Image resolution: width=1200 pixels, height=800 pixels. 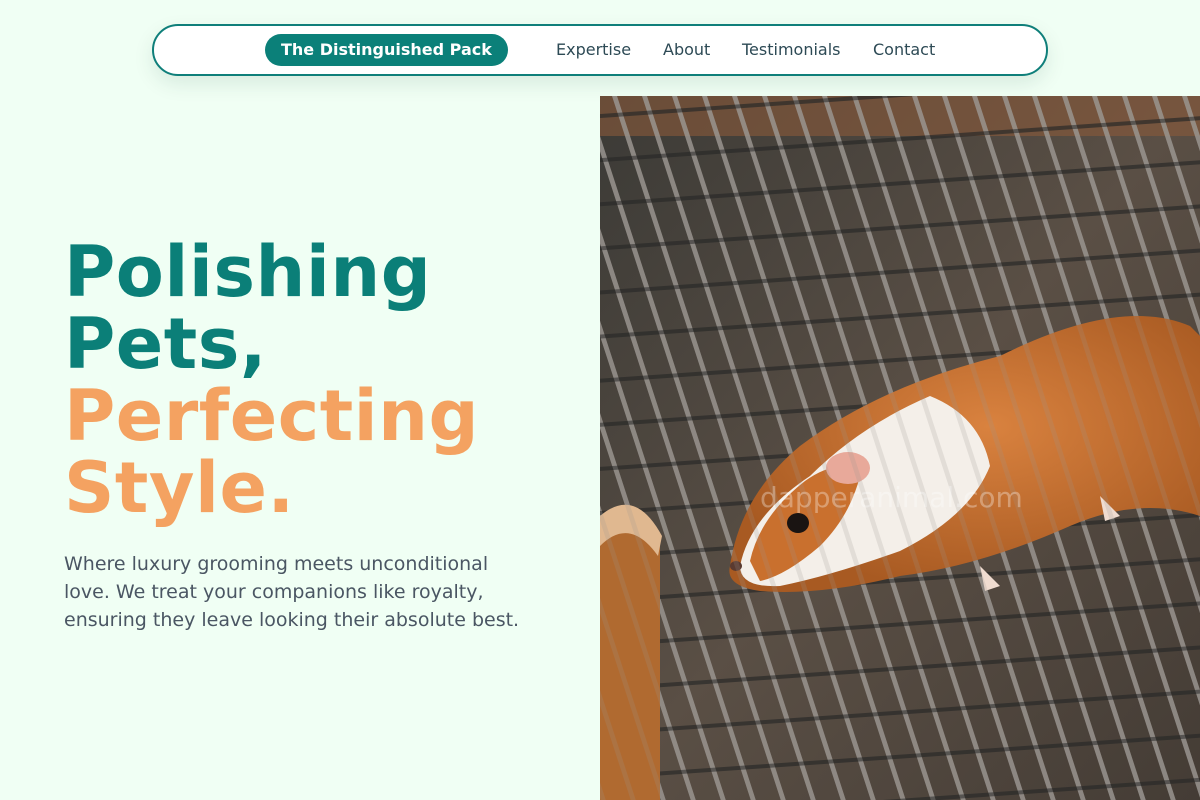 I want to click on nav-link-testimonials: Testimonials, so click(x=791, y=50).